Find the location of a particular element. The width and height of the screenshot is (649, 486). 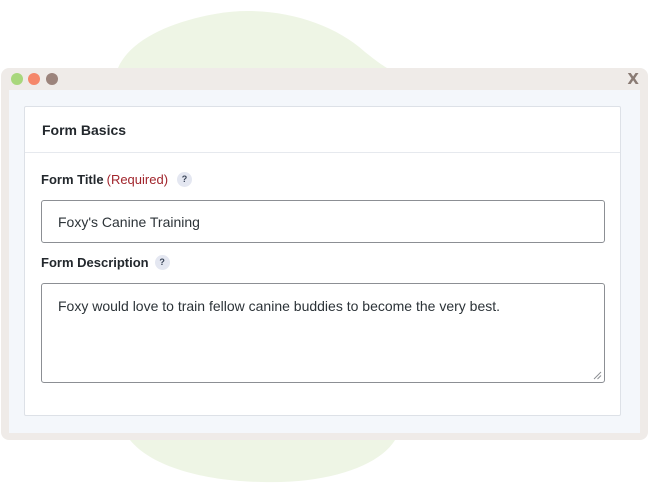

form-description-help-icon: ? is located at coordinates (162, 262).